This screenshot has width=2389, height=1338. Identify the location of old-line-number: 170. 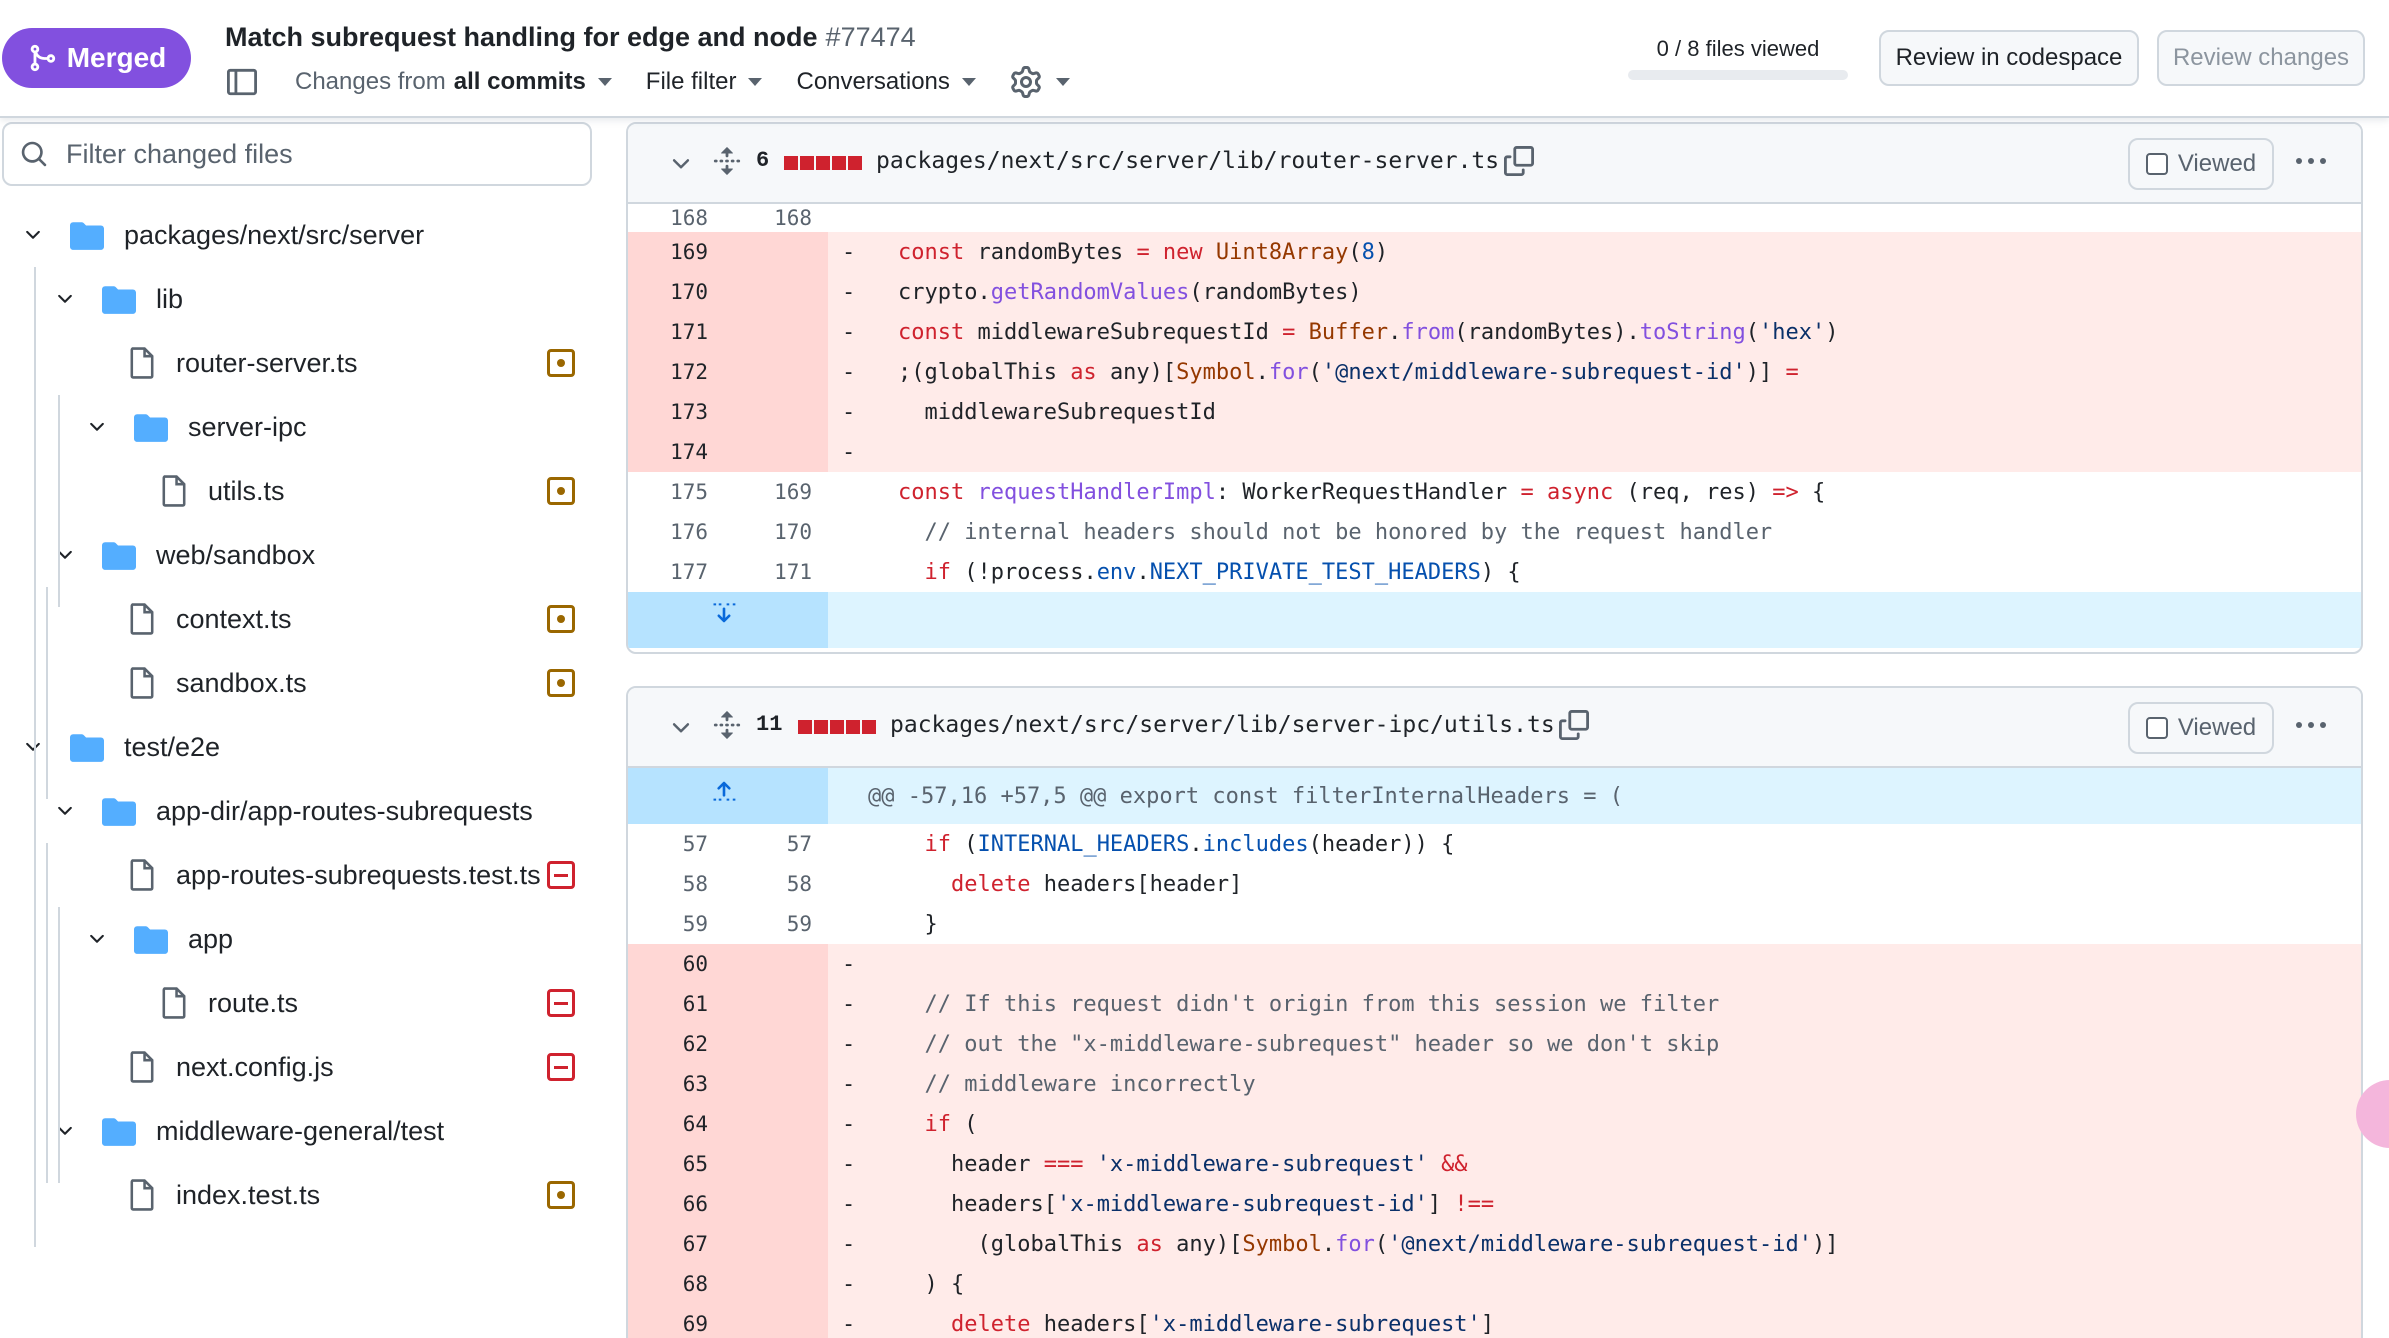
(668, 292).